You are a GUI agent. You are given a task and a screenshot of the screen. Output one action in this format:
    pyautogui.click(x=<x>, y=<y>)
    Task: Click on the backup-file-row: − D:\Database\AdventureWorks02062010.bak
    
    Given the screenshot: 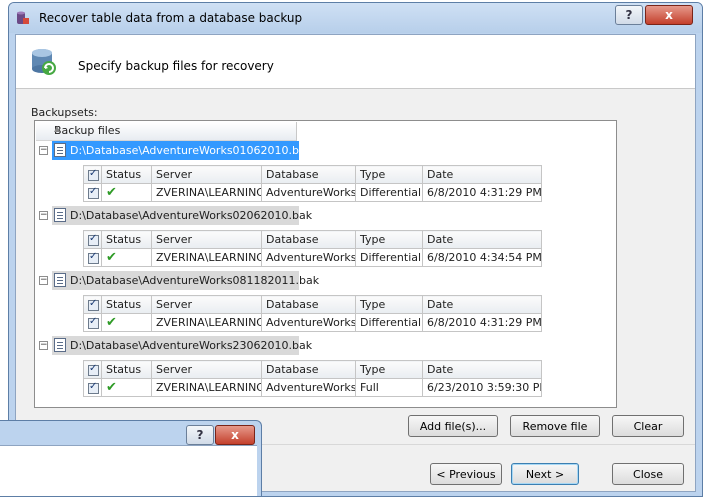 What is the action you would take?
    pyautogui.click(x=173, y=216)
    